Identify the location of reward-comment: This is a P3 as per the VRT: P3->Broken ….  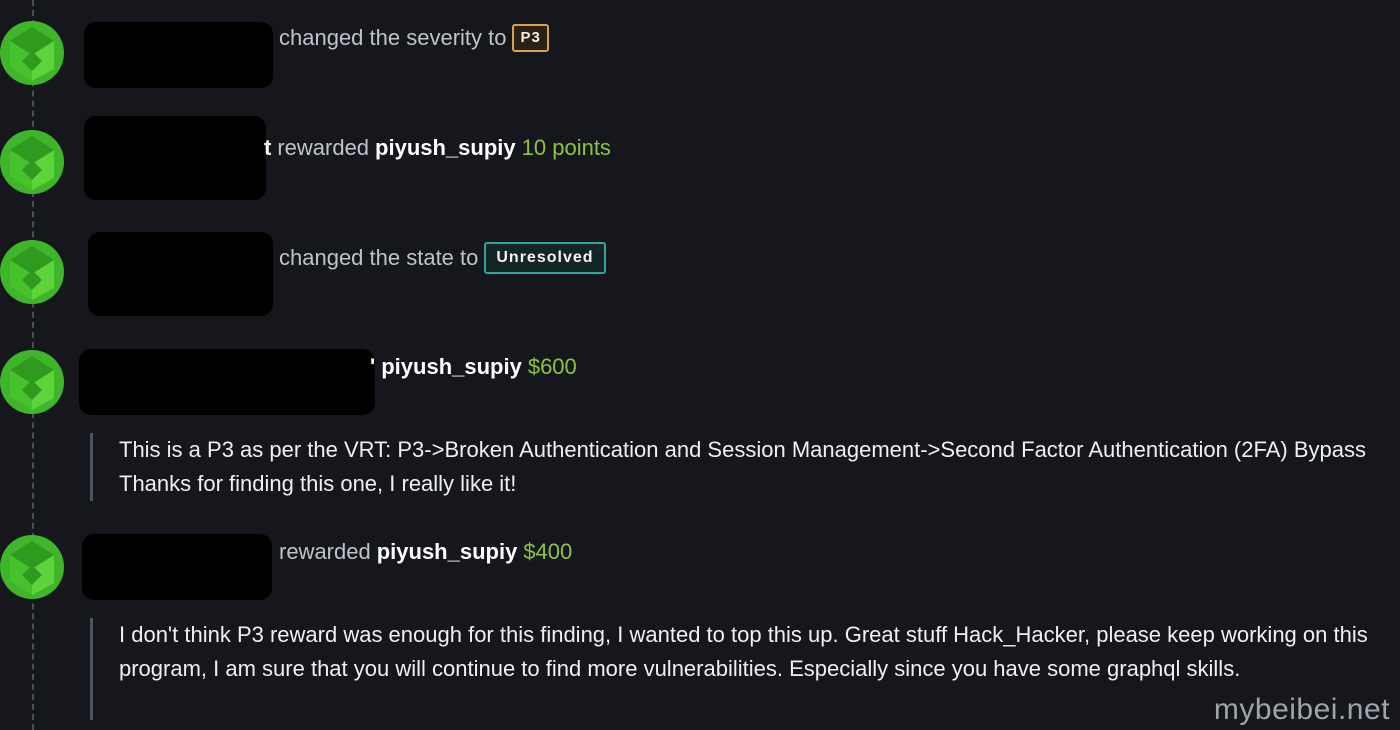
(735, 467).